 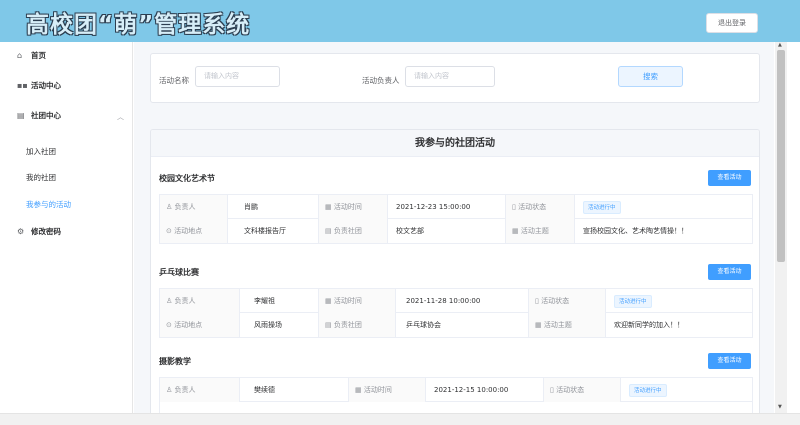 I want to click on panel-title: 我参与的社团活动, so click(x=455, y=143).